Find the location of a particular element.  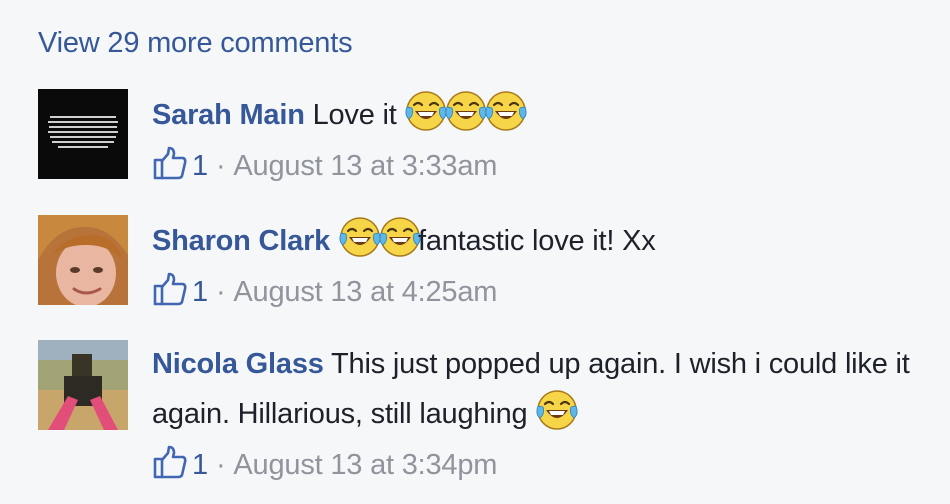

comment-author: Nicola Glass is located at coordinates (238, 364).